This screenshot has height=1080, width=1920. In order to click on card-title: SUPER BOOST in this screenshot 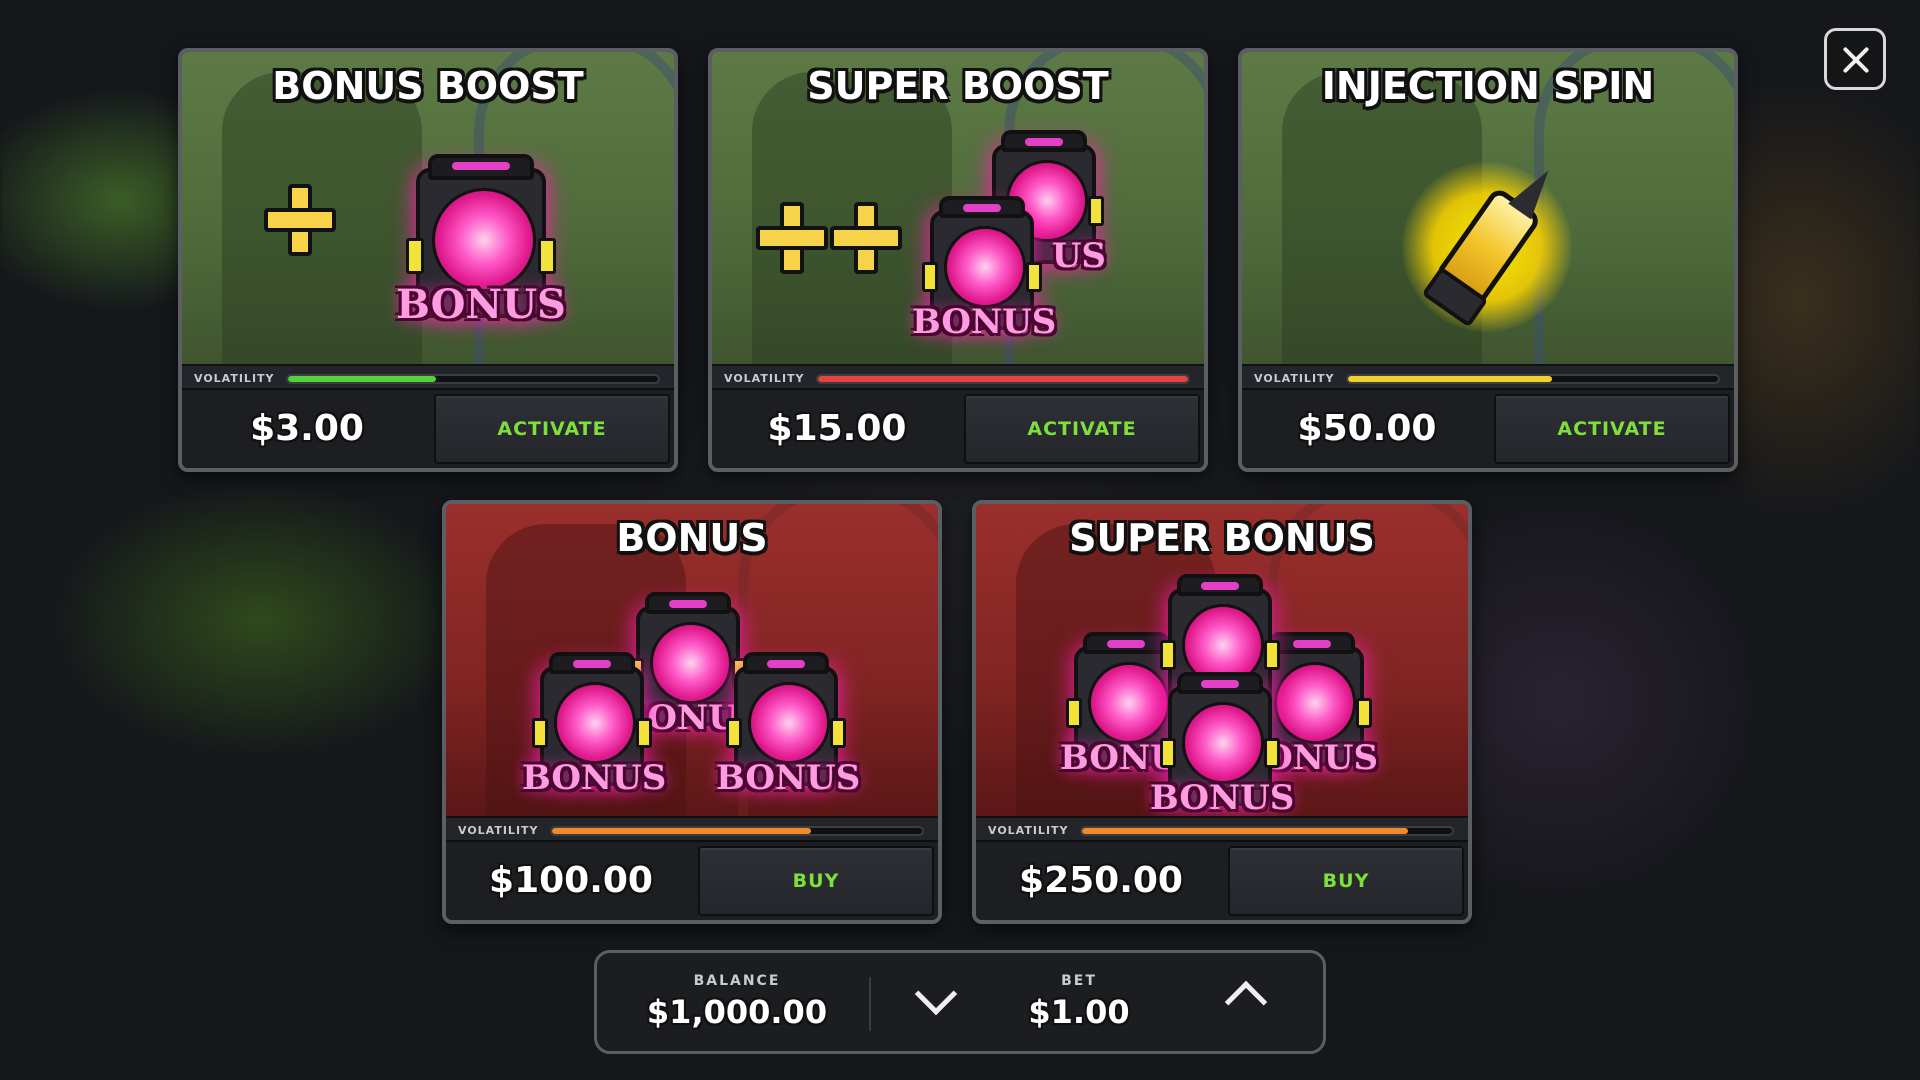, I will do `click(958, 86)`.